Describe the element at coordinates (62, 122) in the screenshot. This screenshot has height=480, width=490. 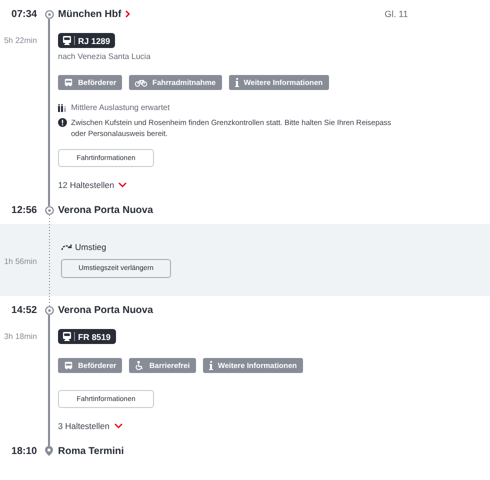
I see `warning-icon` at that location.